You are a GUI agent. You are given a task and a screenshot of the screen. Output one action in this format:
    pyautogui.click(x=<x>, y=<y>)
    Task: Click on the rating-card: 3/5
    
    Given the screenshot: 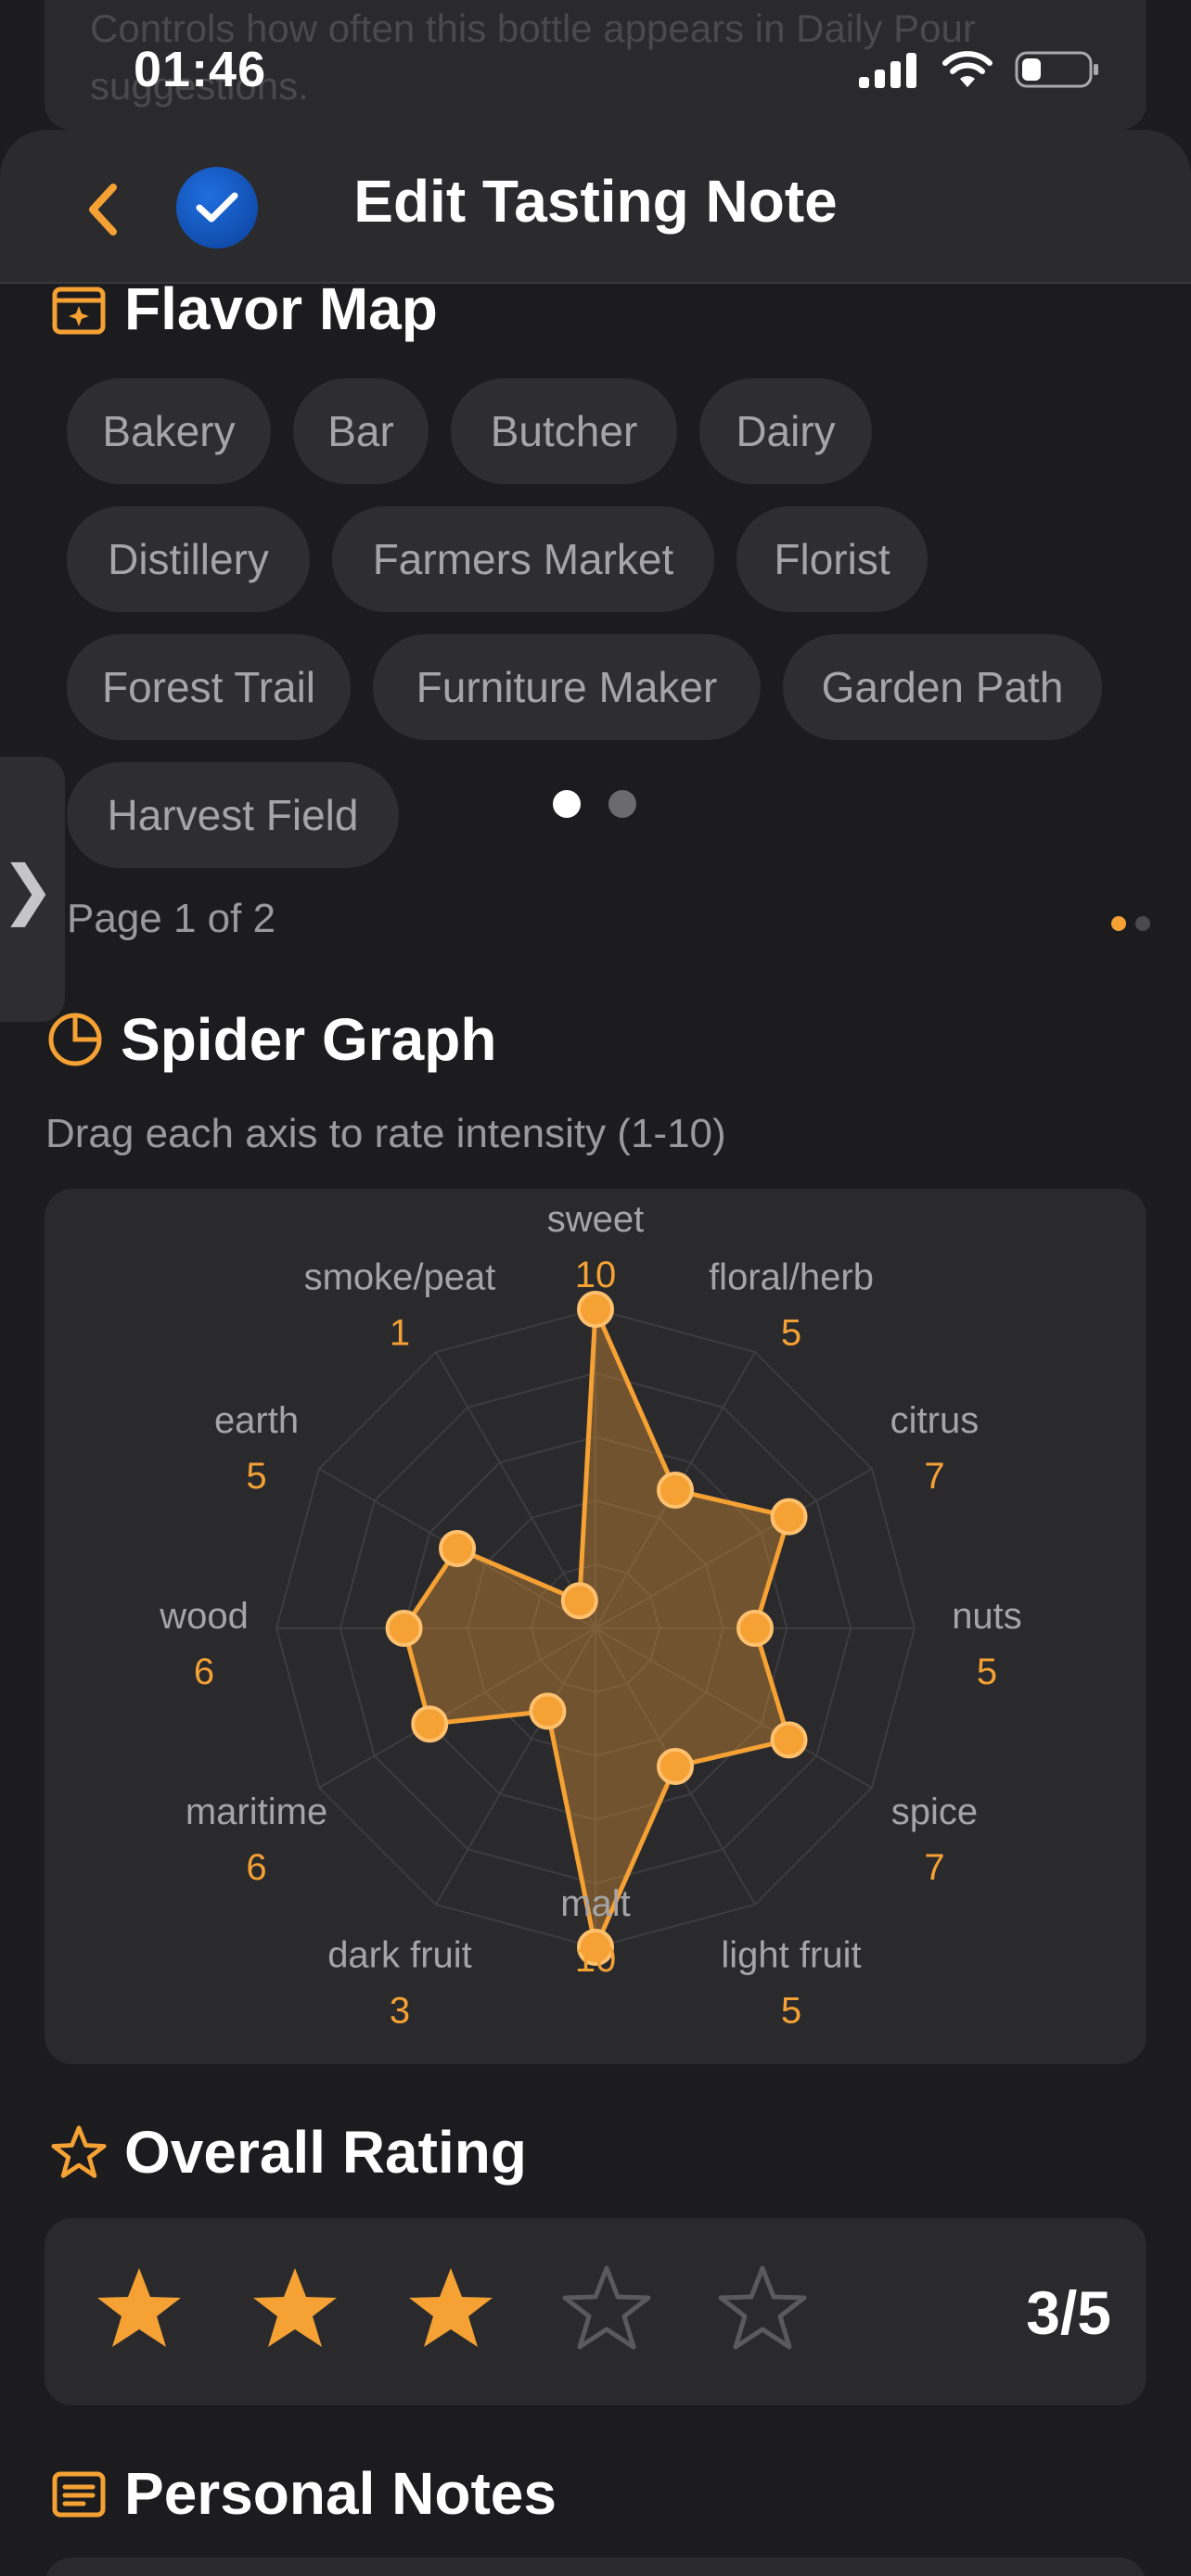 What is the action you would take?
    pyautogui.click(x=595, y=2312)
    